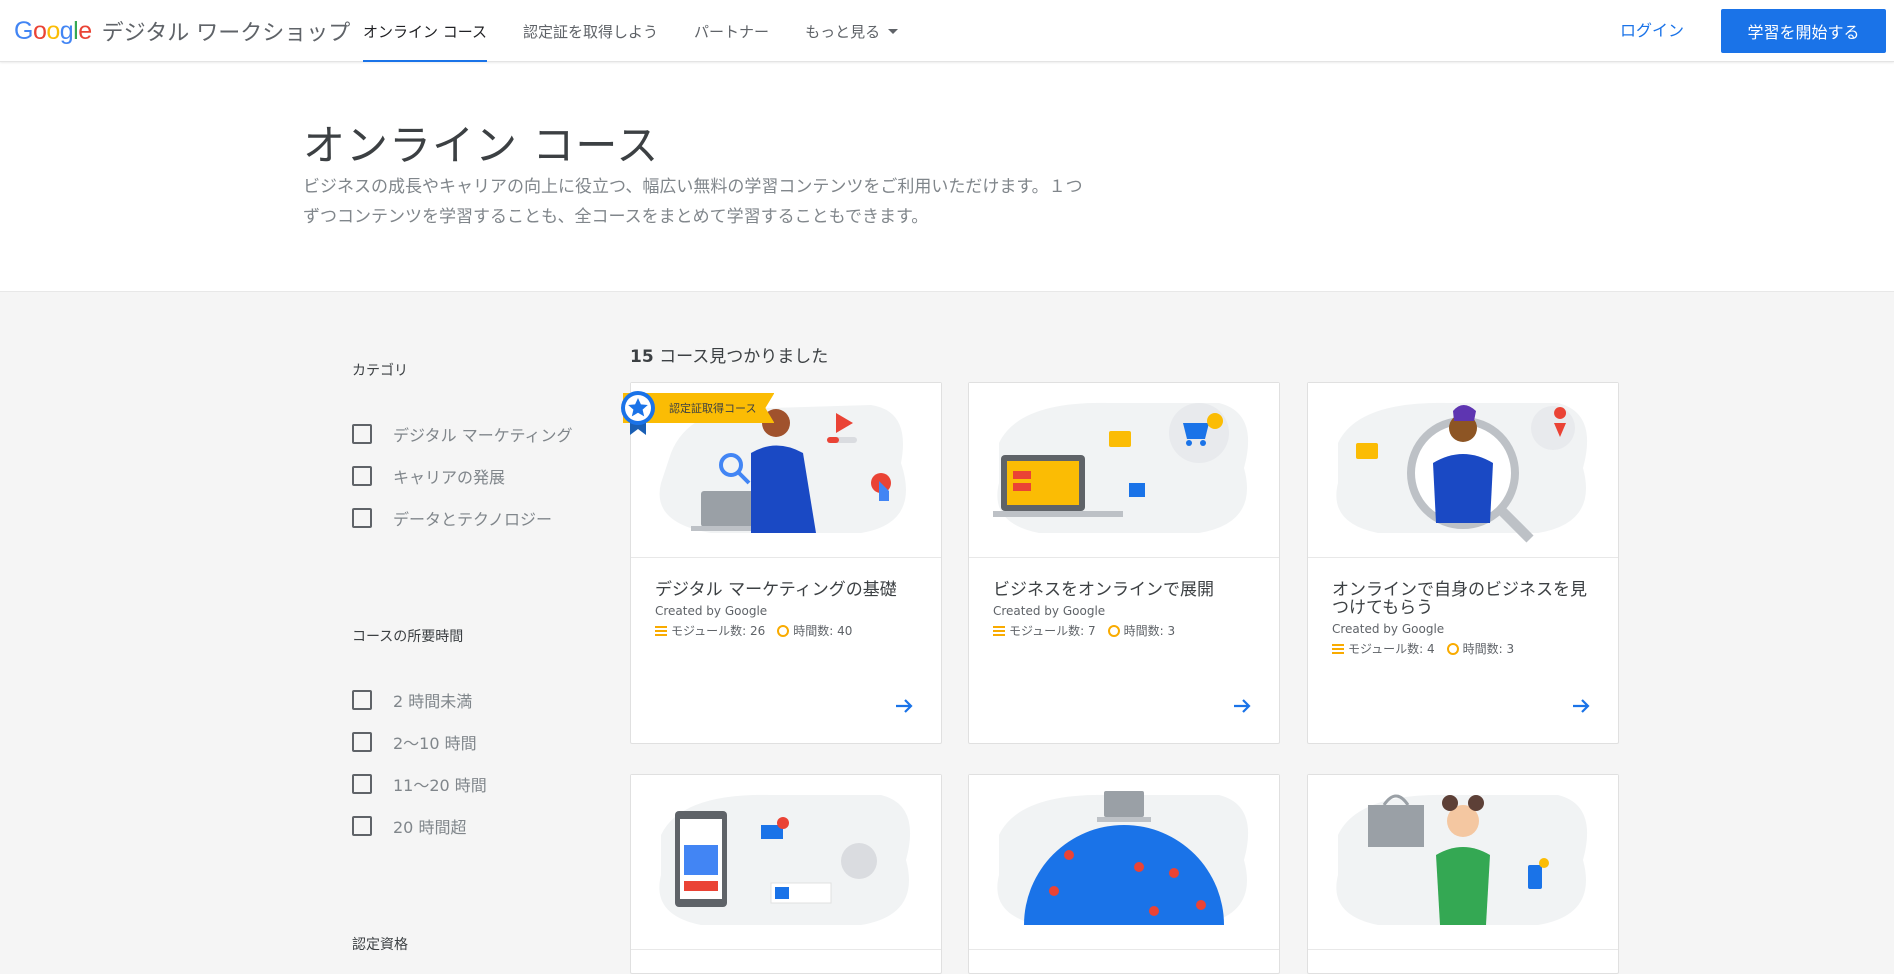  What do you see at coordinates (452, 518) in the screenshot?
I see `filter-option: データとテクノロジー` at bounding box center [452, 518].